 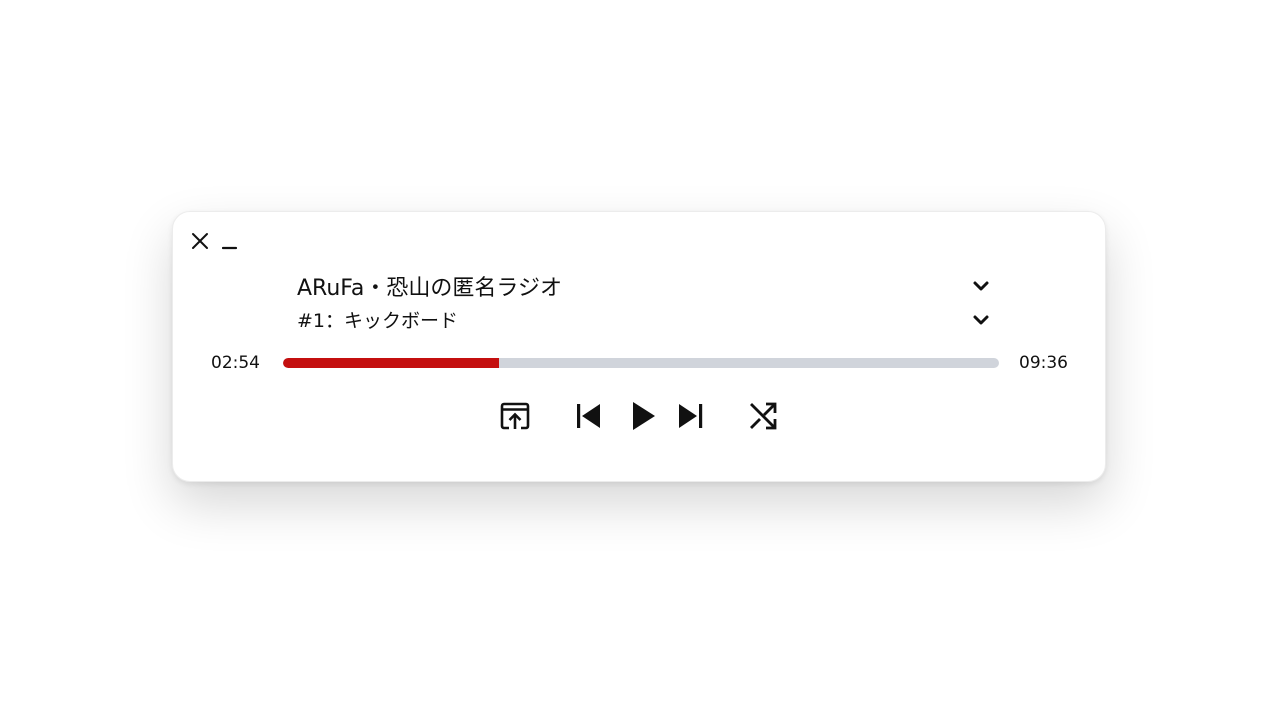 I want to click on skip-next-icon, so click(x=691, y=416).